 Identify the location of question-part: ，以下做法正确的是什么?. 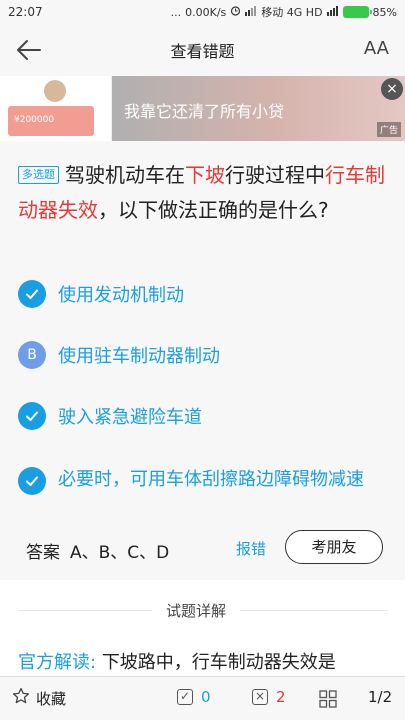
(213, 210).